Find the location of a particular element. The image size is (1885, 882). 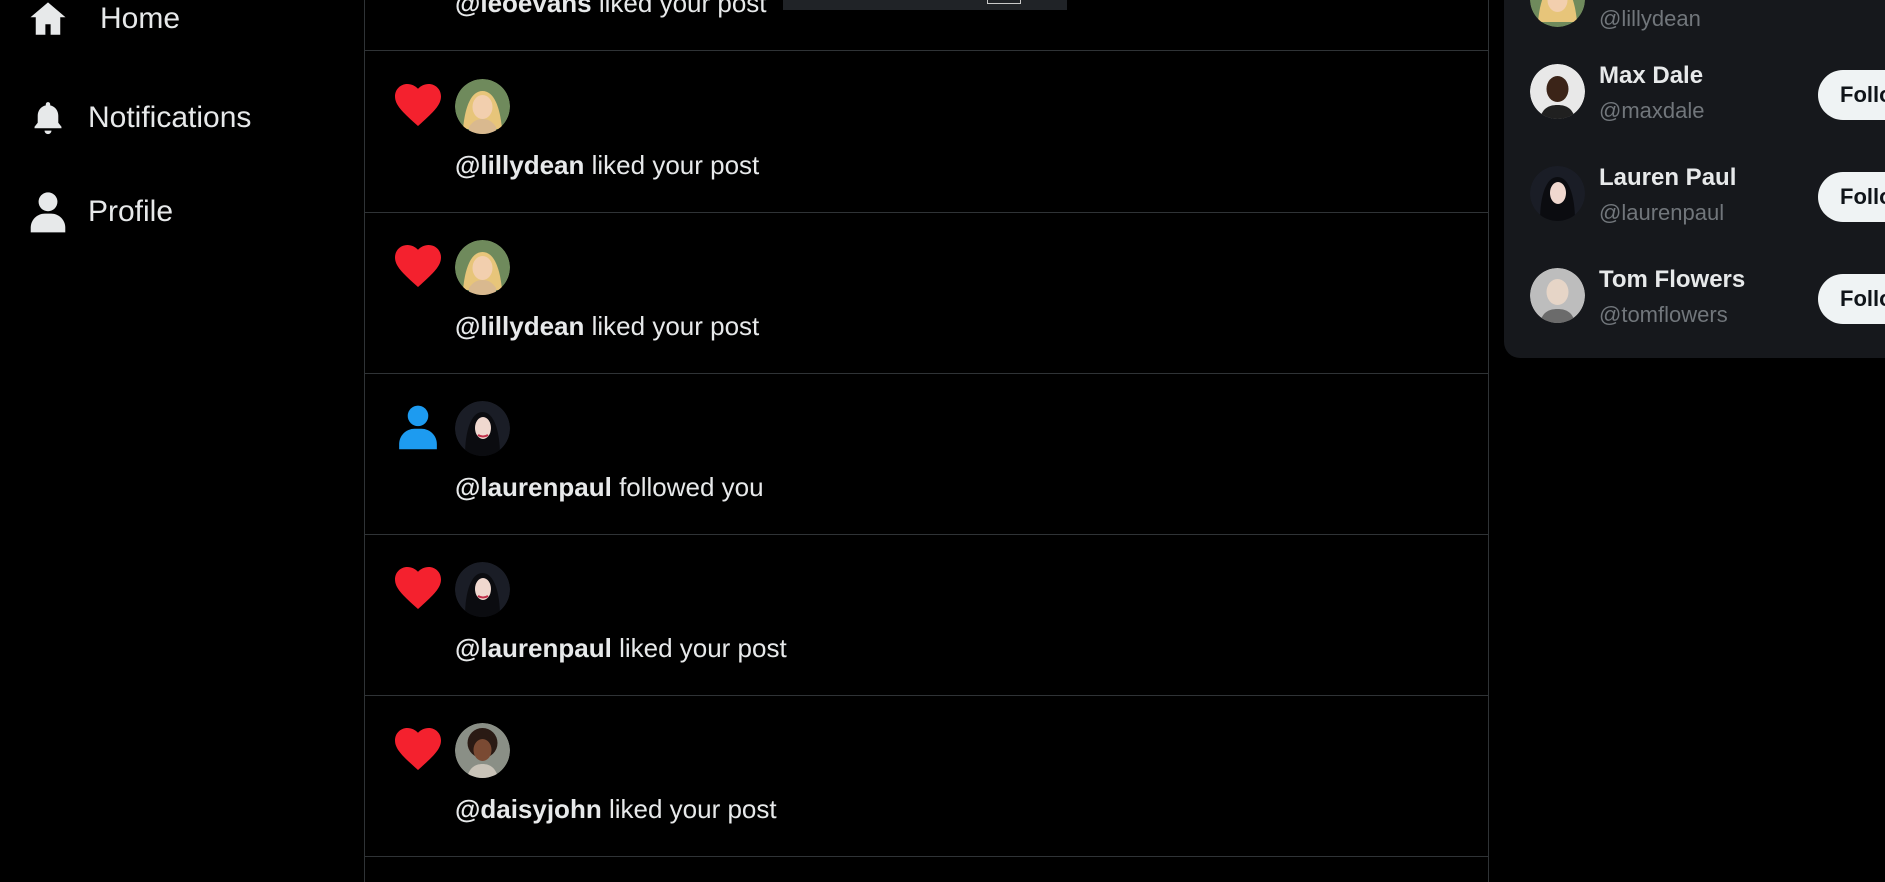

follow-handle: @laurenpaul is located at coordinates (1662, 212).